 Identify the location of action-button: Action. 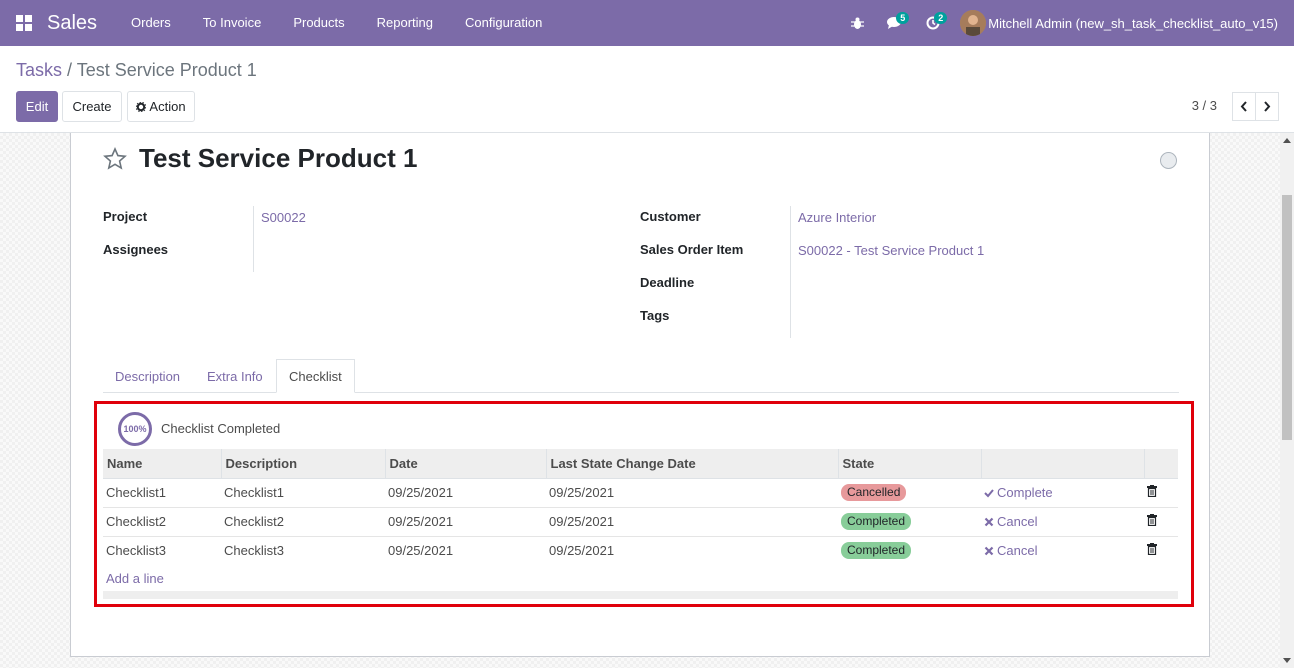
(161, 106).